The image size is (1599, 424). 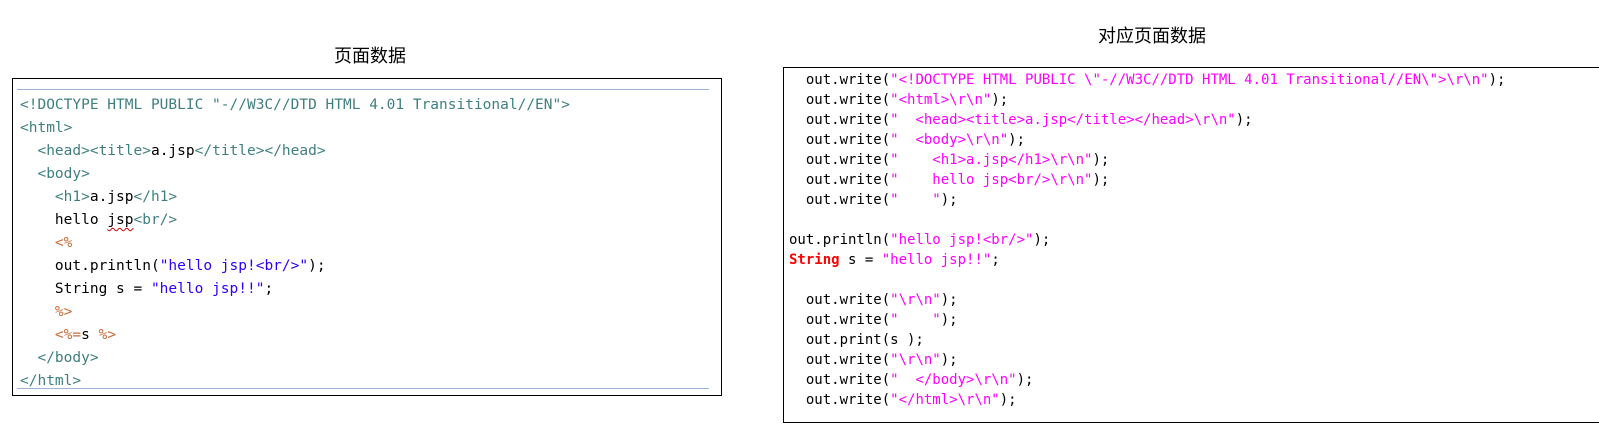 What do you see at coordinates (94, 151) in the screenshot?
I see `code-token: <head><title>` at bounding box center [94, 151].